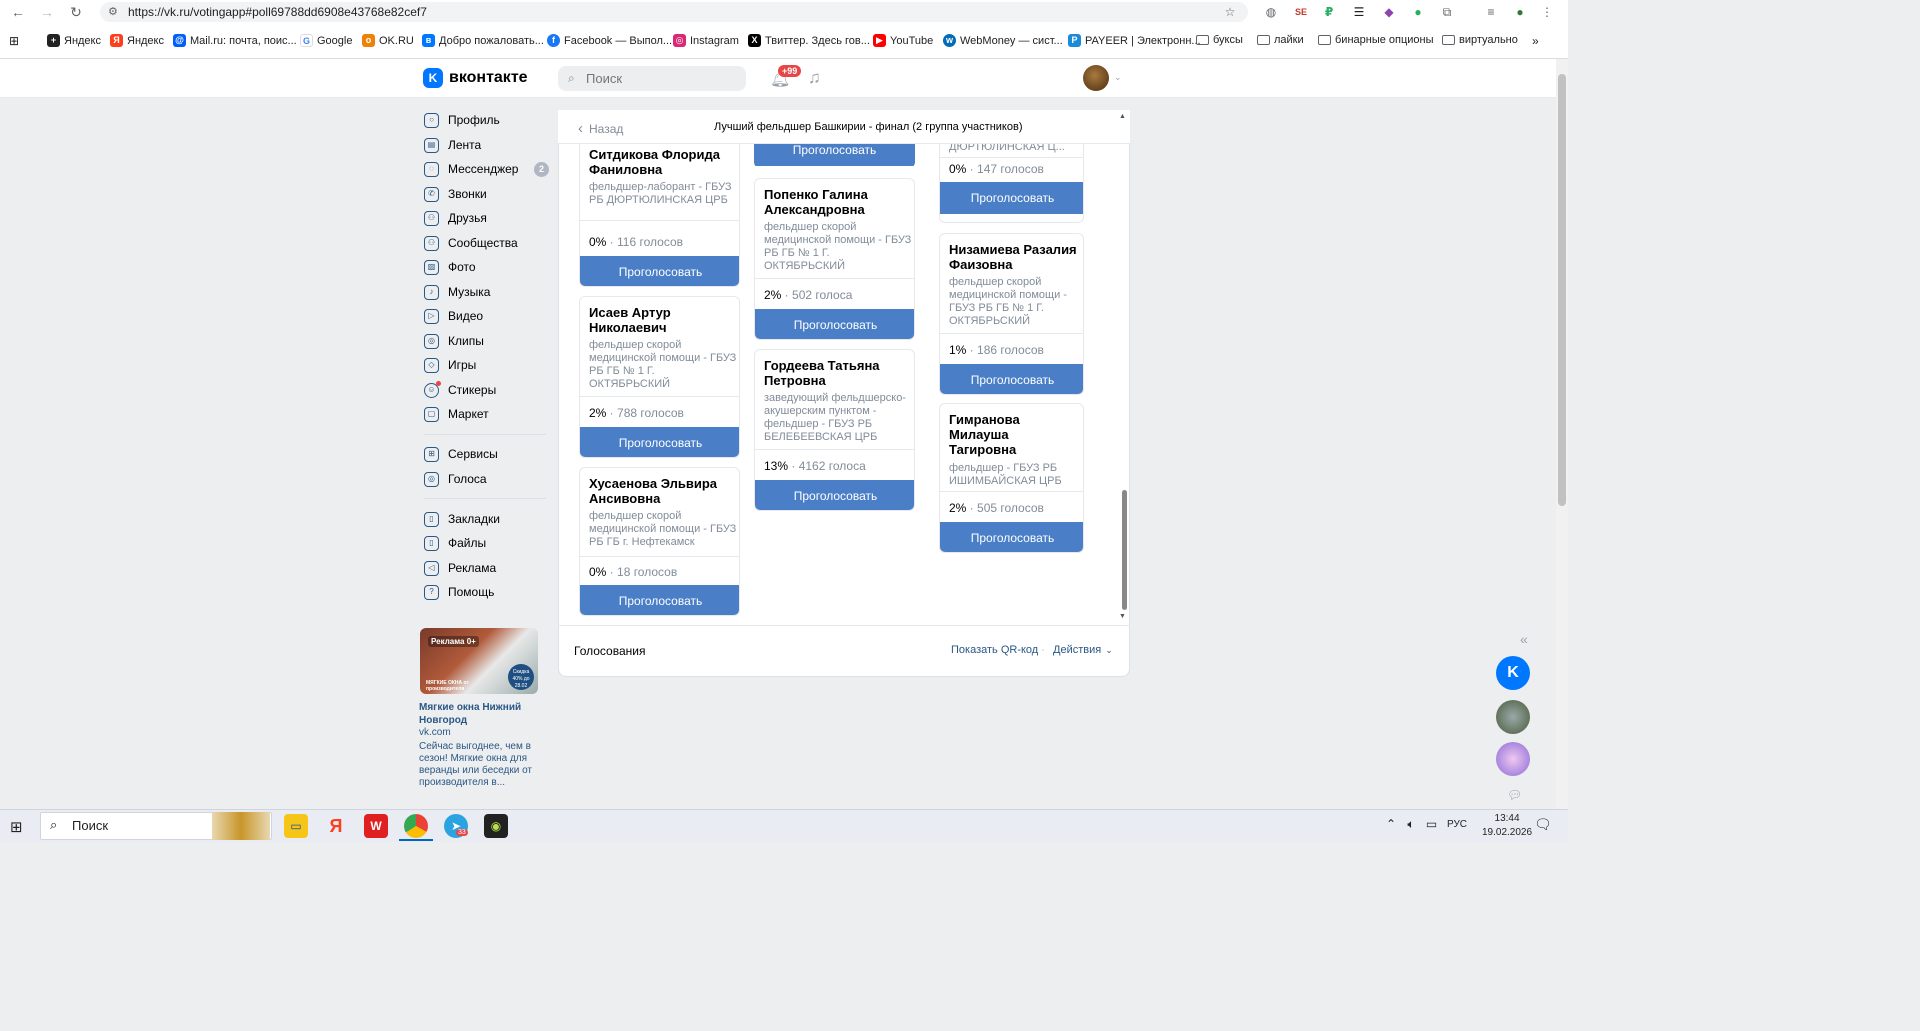 This screenshot has height=1031, width=1920. What do you see at coordinates (481, 714) in the screenshot?
I see `ad-title: Мягкие окна Нижний Новгород` at bounding box center [481, 714].